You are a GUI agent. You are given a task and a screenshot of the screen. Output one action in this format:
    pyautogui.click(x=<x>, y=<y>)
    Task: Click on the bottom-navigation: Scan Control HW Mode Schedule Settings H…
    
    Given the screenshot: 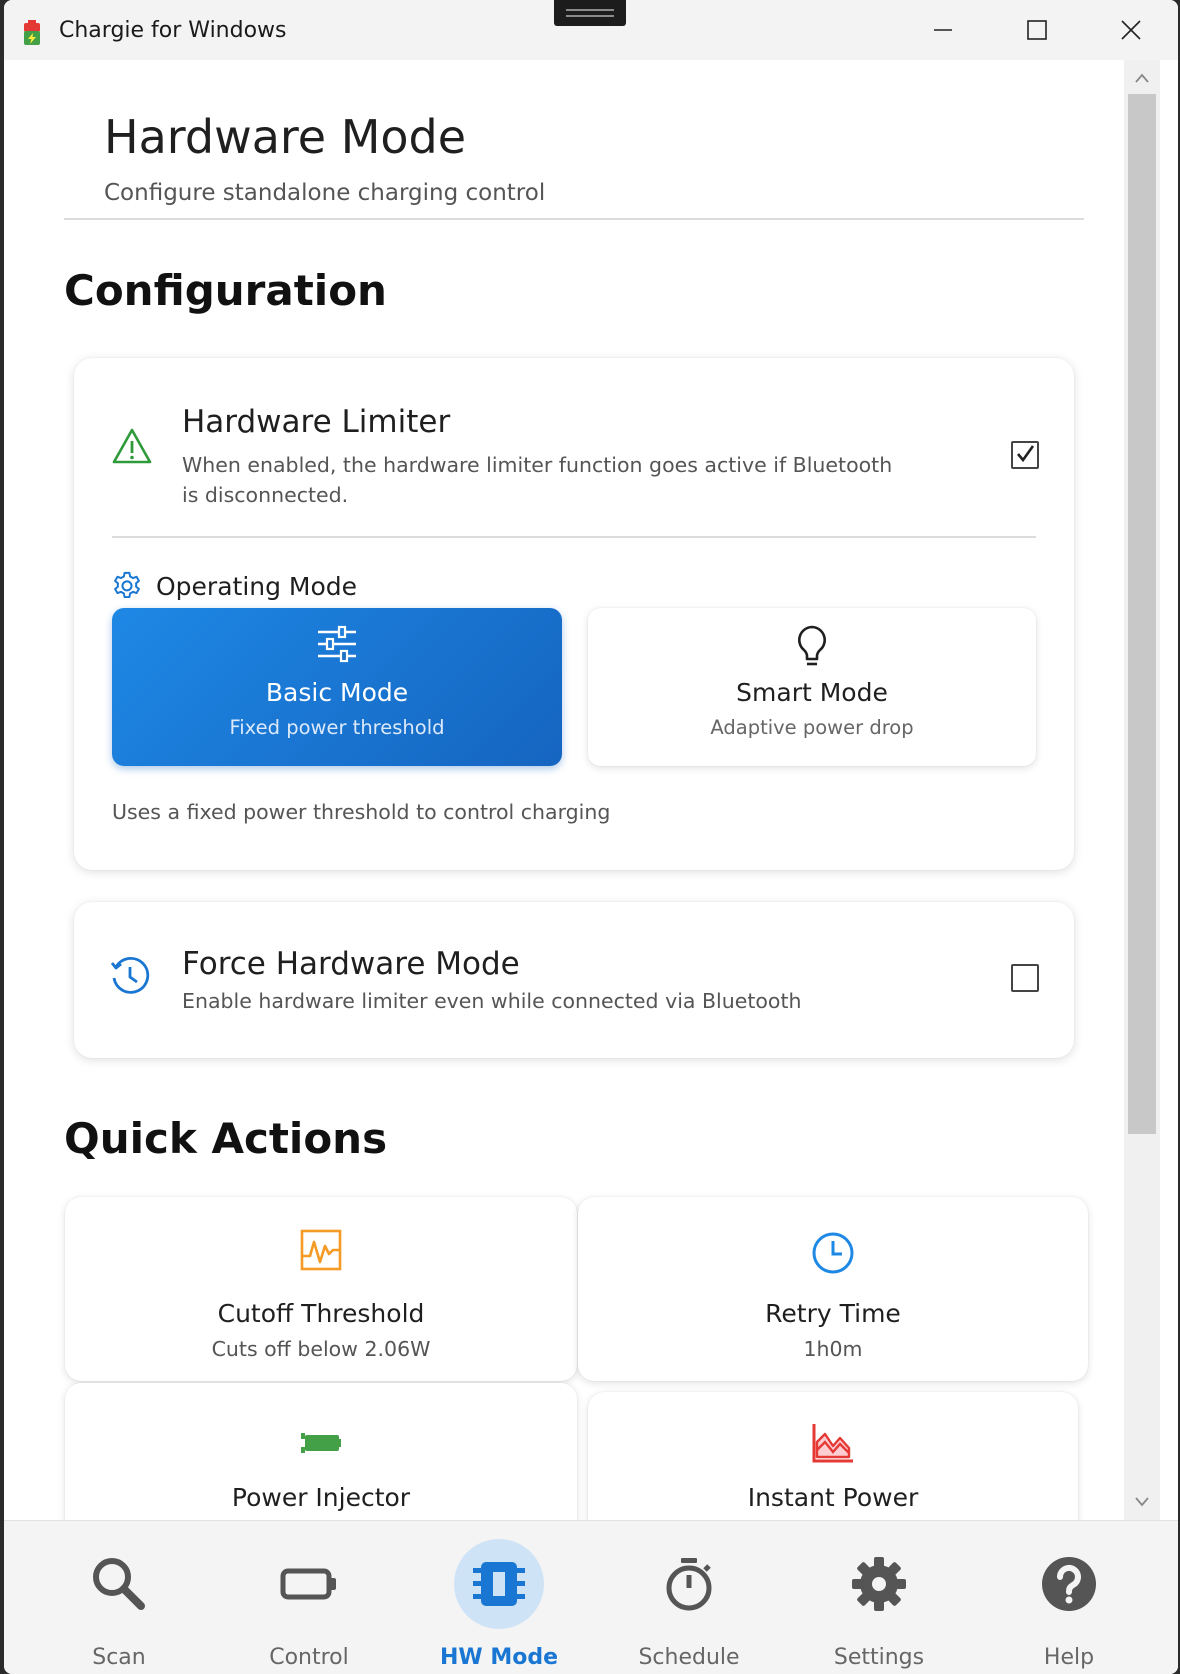 What is the action you would take?
    pyautogui.click(x=591, y=1597)
    